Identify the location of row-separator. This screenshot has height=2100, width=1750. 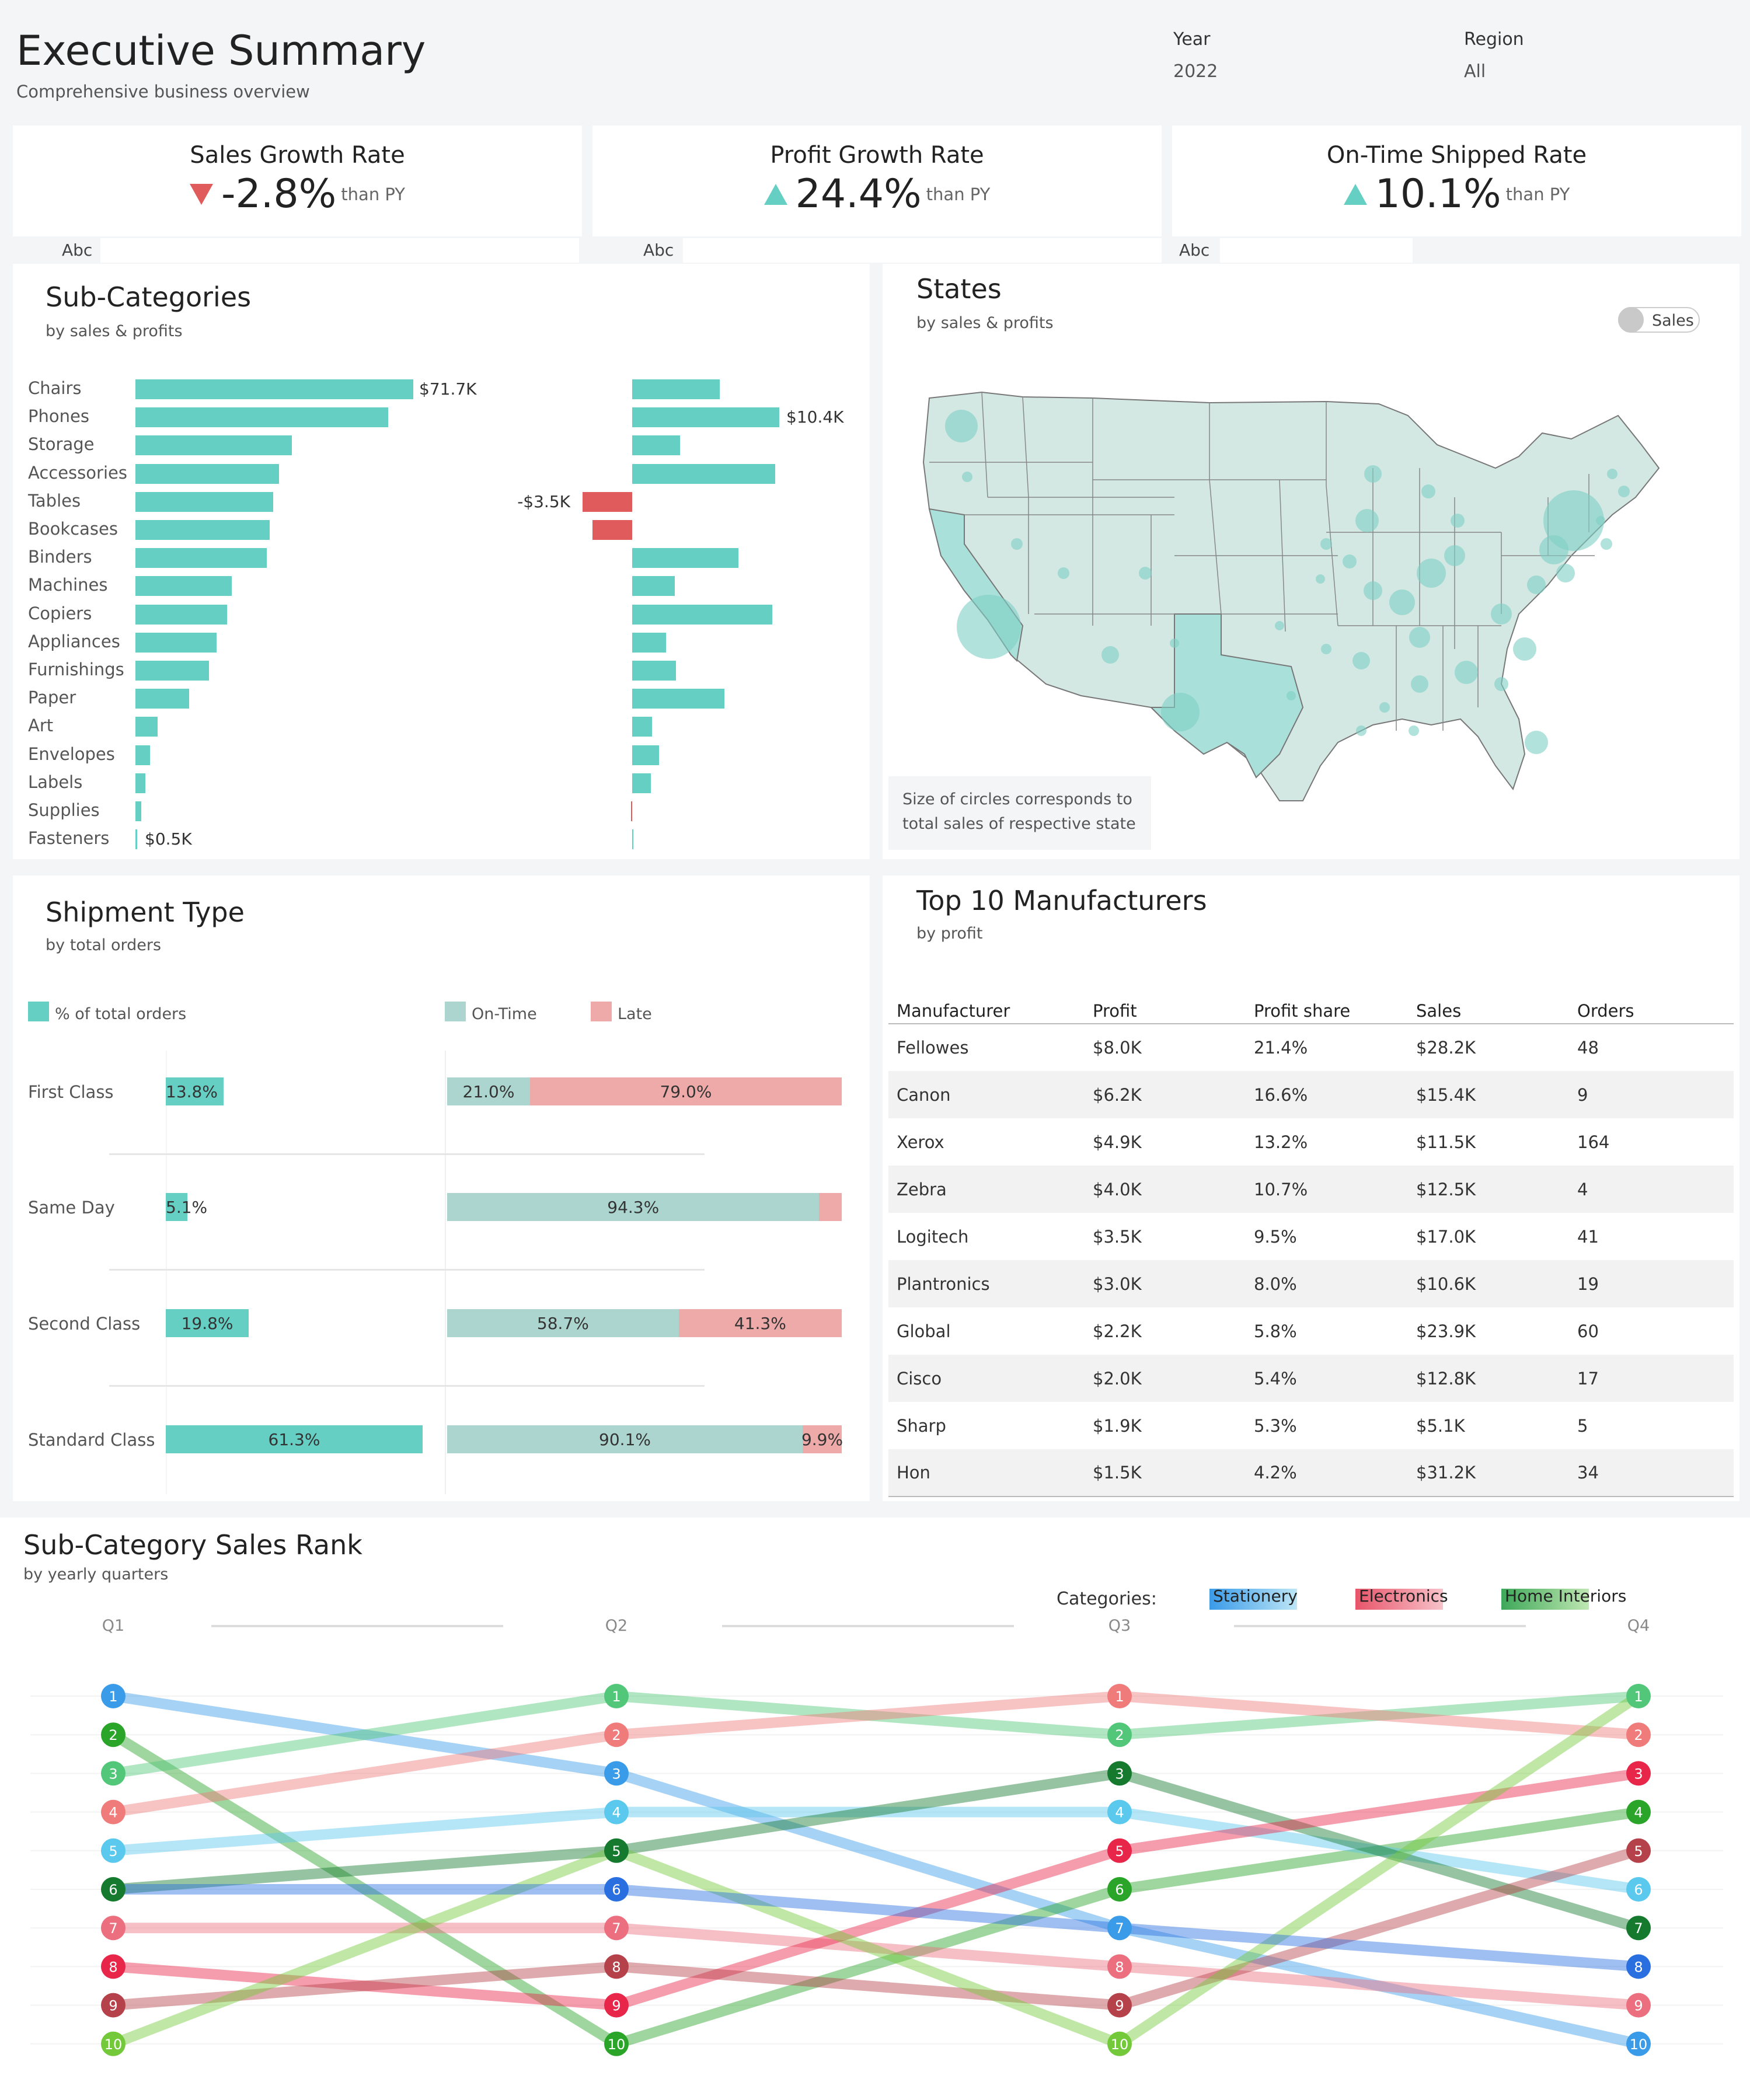
(407, 1270).